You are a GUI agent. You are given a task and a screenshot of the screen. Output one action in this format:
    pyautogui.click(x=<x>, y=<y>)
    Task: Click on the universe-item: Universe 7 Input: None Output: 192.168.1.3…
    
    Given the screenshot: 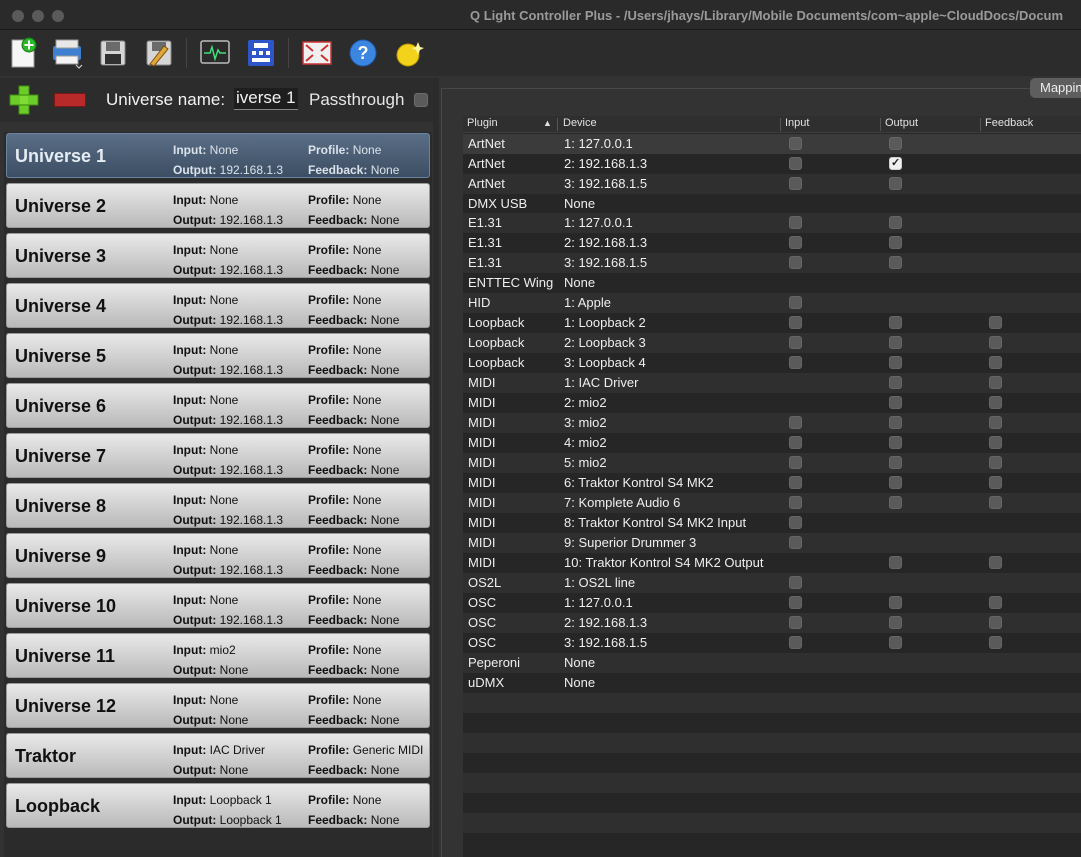 What is the action you would take?
    pyautogui.click(x=218, y=455)
    